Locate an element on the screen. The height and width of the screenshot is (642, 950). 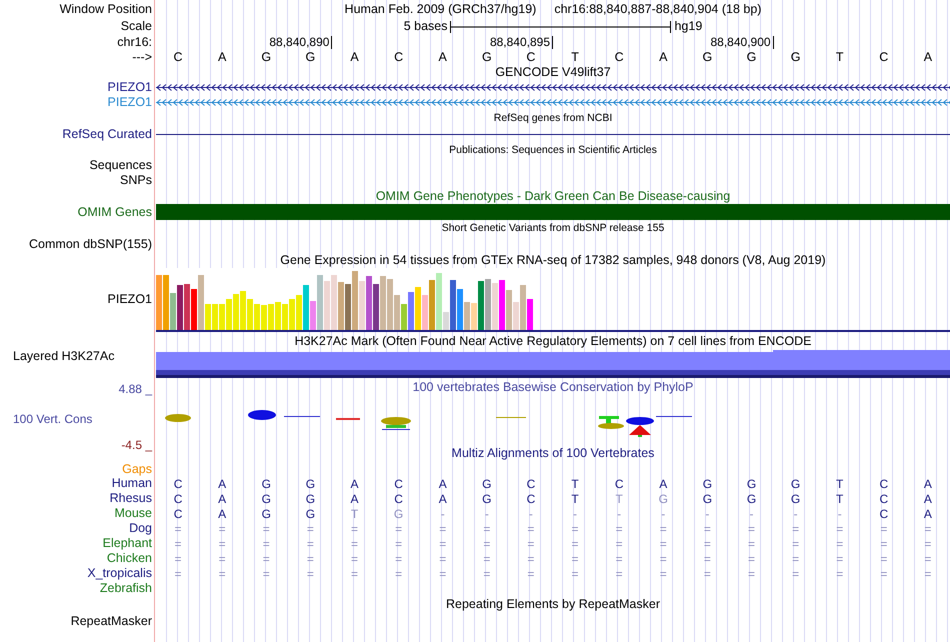
species-label: Dog is located at coordinates (140, 528).